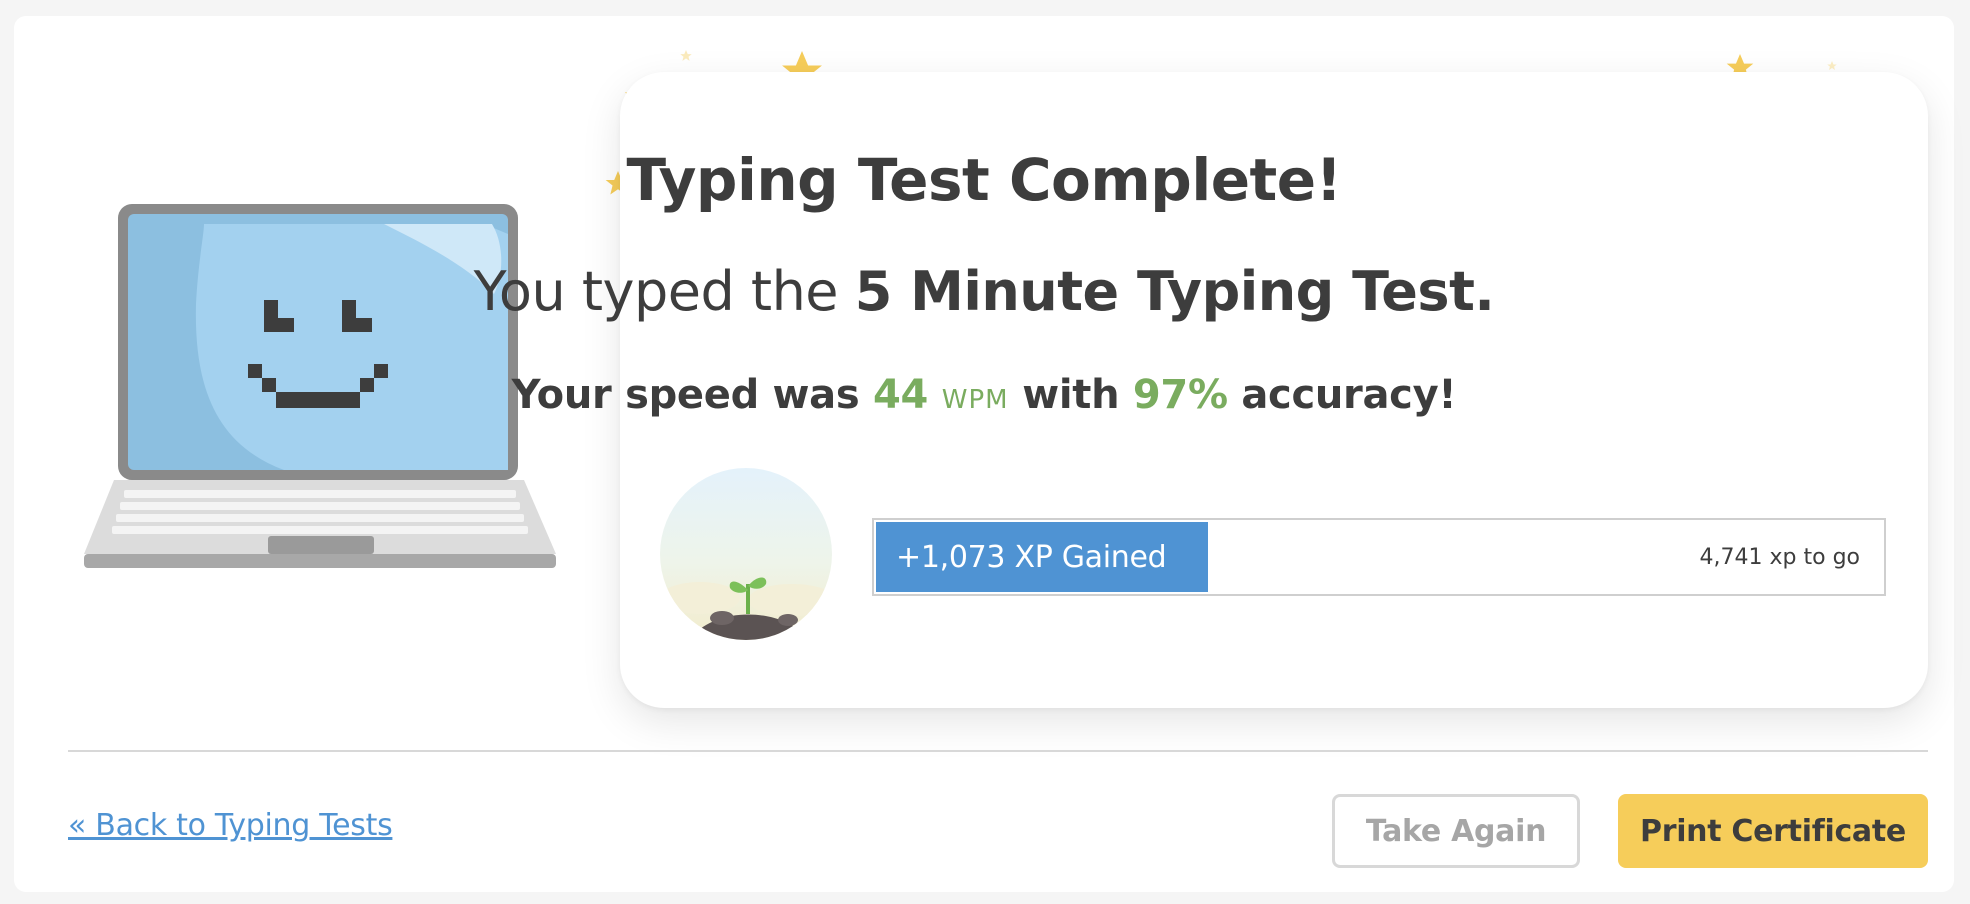 The height and width of the screenshot is (904, 1970). I want to click on test-summary: You typed the 5 Minute Typing Test., so click(984, 291).